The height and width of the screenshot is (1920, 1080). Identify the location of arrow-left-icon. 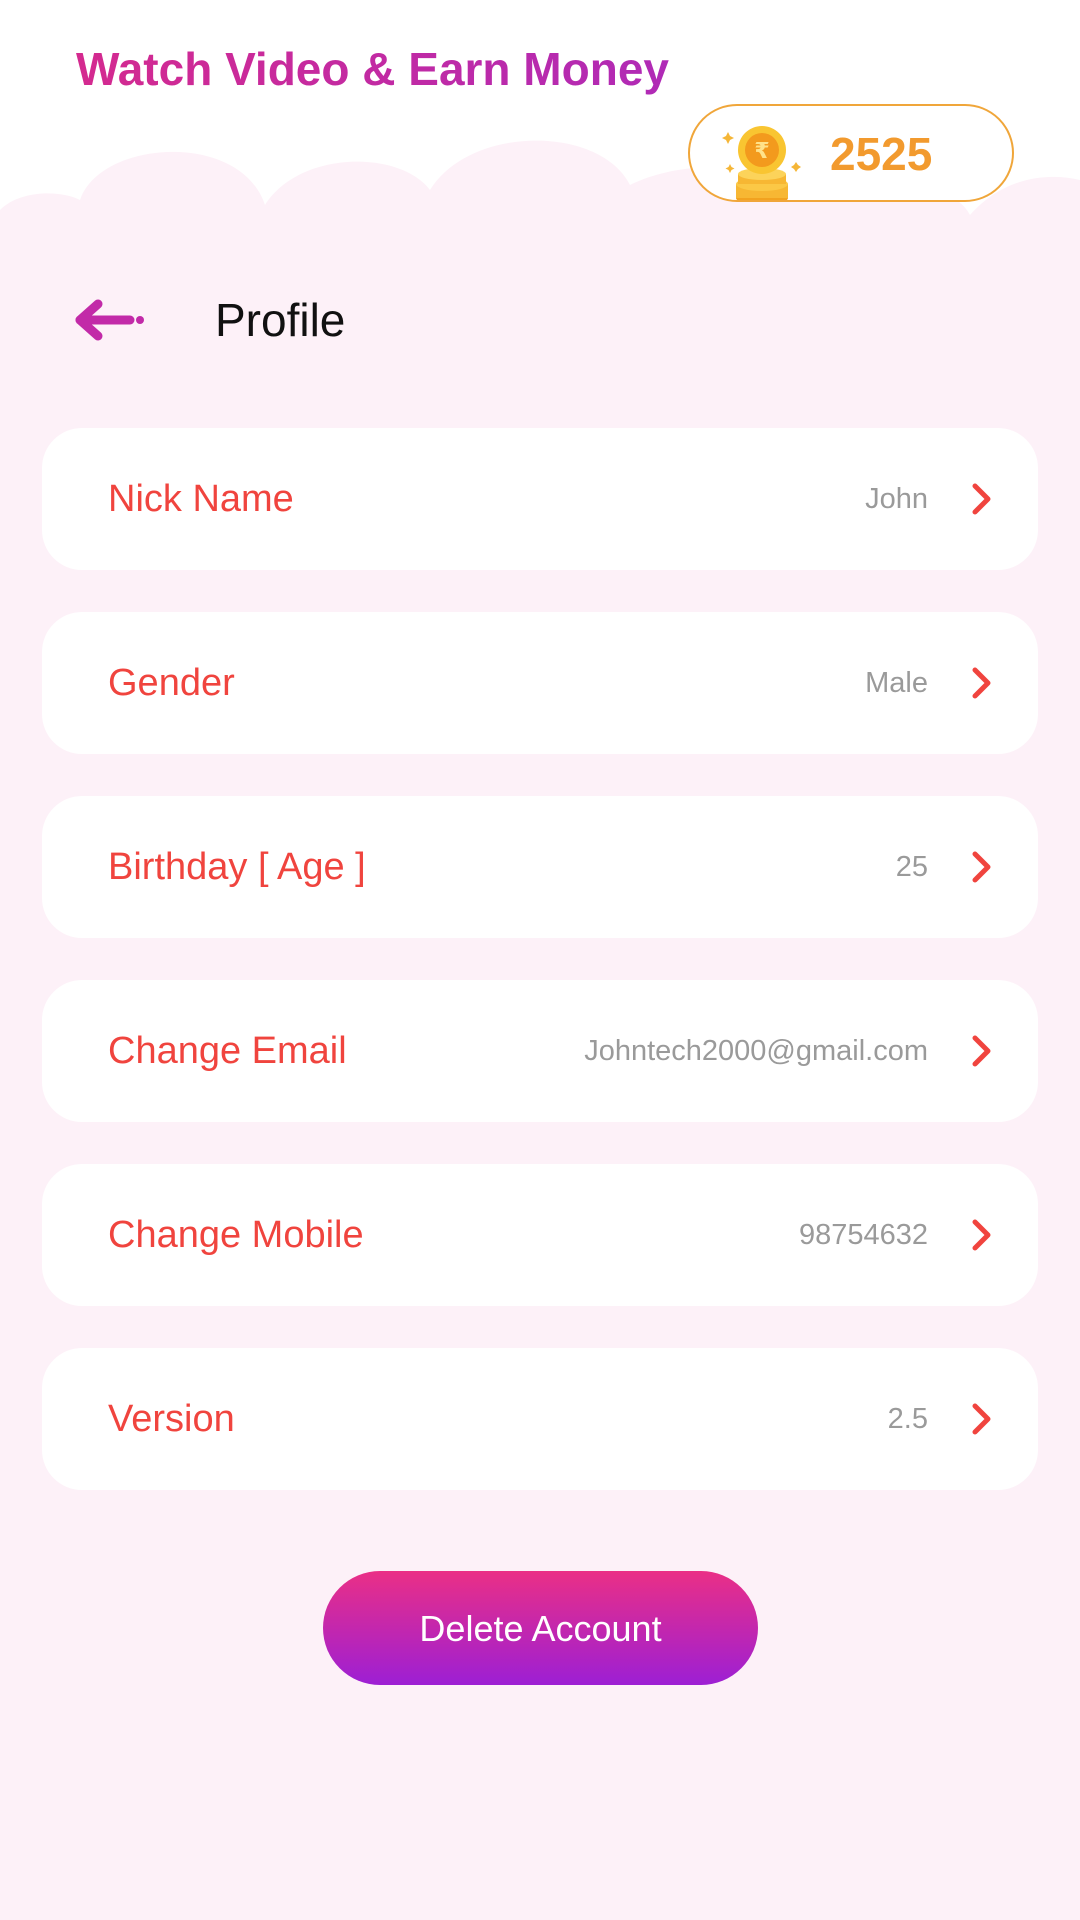
(110, 320).